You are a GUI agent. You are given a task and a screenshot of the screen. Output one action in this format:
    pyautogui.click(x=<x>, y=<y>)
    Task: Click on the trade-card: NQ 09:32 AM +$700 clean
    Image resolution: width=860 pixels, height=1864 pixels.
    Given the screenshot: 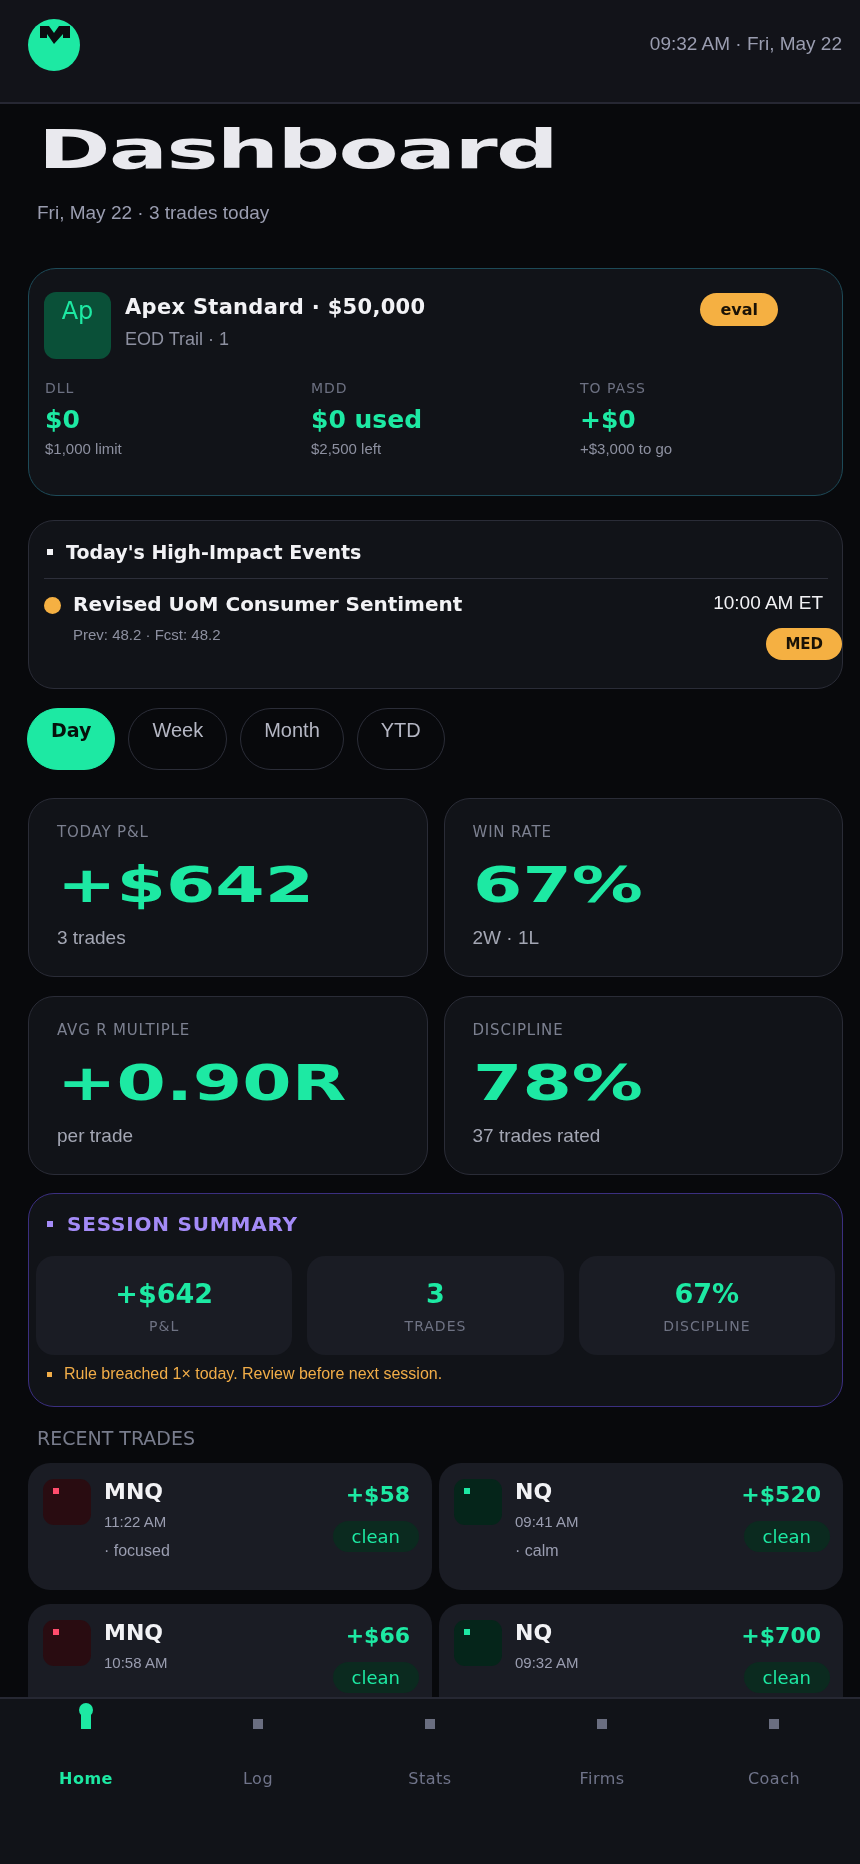 What is the action you would take?
    pyautogui.click(x=641, y=1650)
    